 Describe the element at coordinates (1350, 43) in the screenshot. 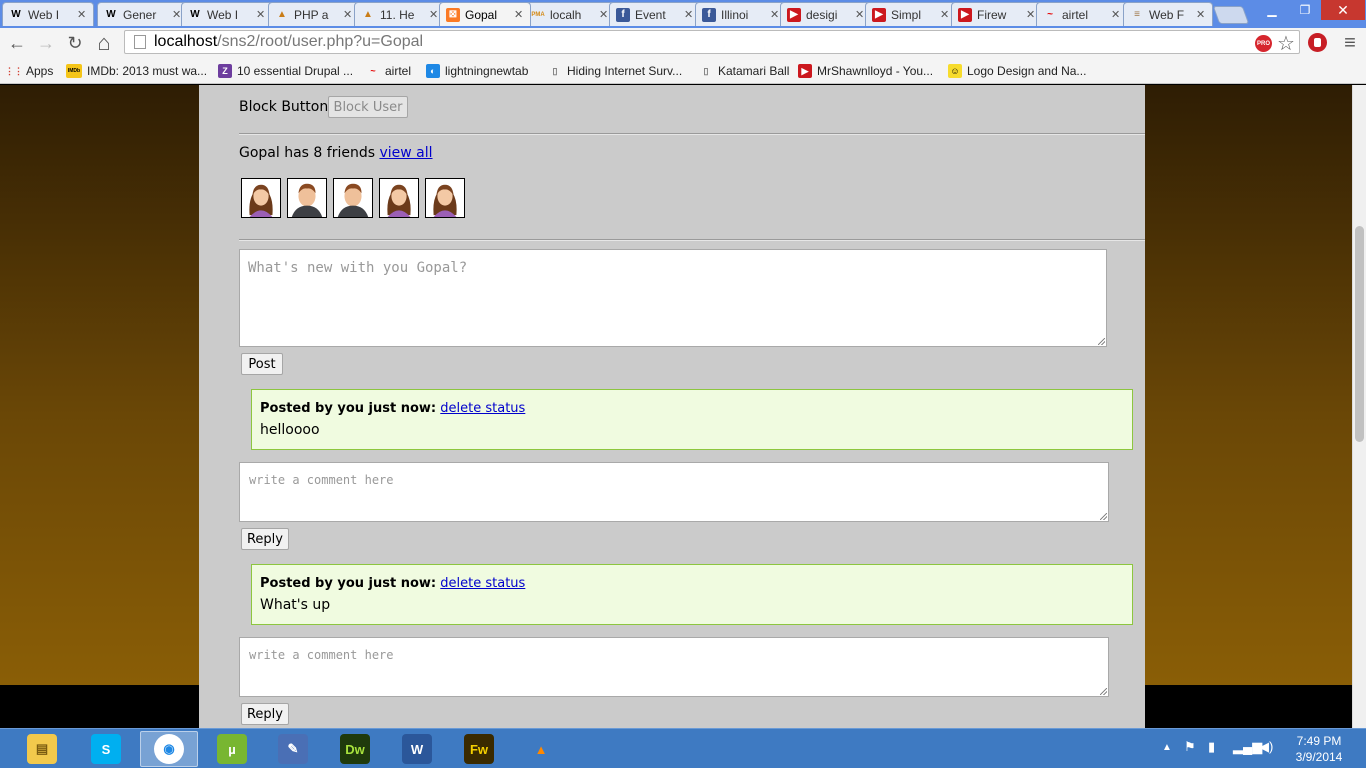

I see `chrome-menu-icon: ≡` at that location.